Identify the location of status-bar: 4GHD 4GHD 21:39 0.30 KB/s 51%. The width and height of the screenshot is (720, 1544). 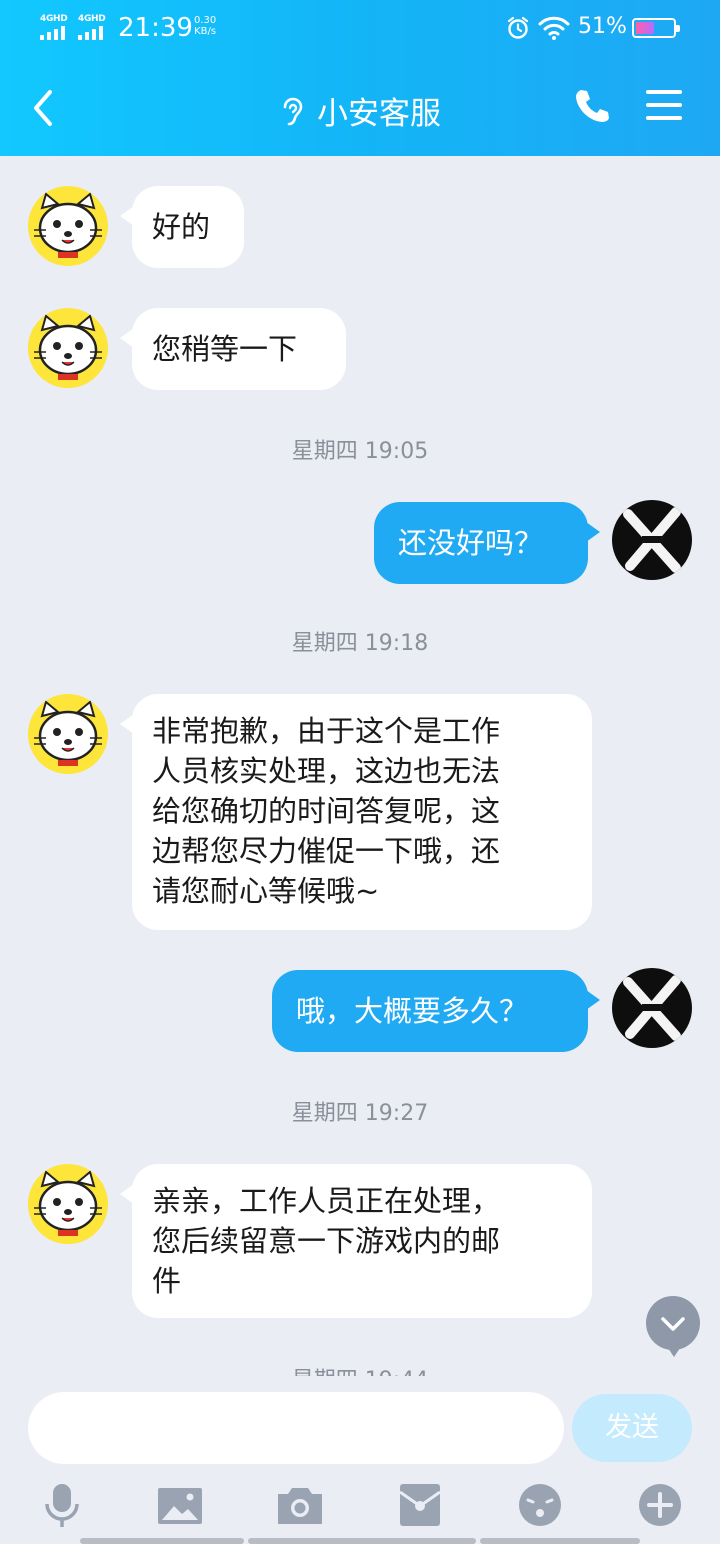
(360, 28).